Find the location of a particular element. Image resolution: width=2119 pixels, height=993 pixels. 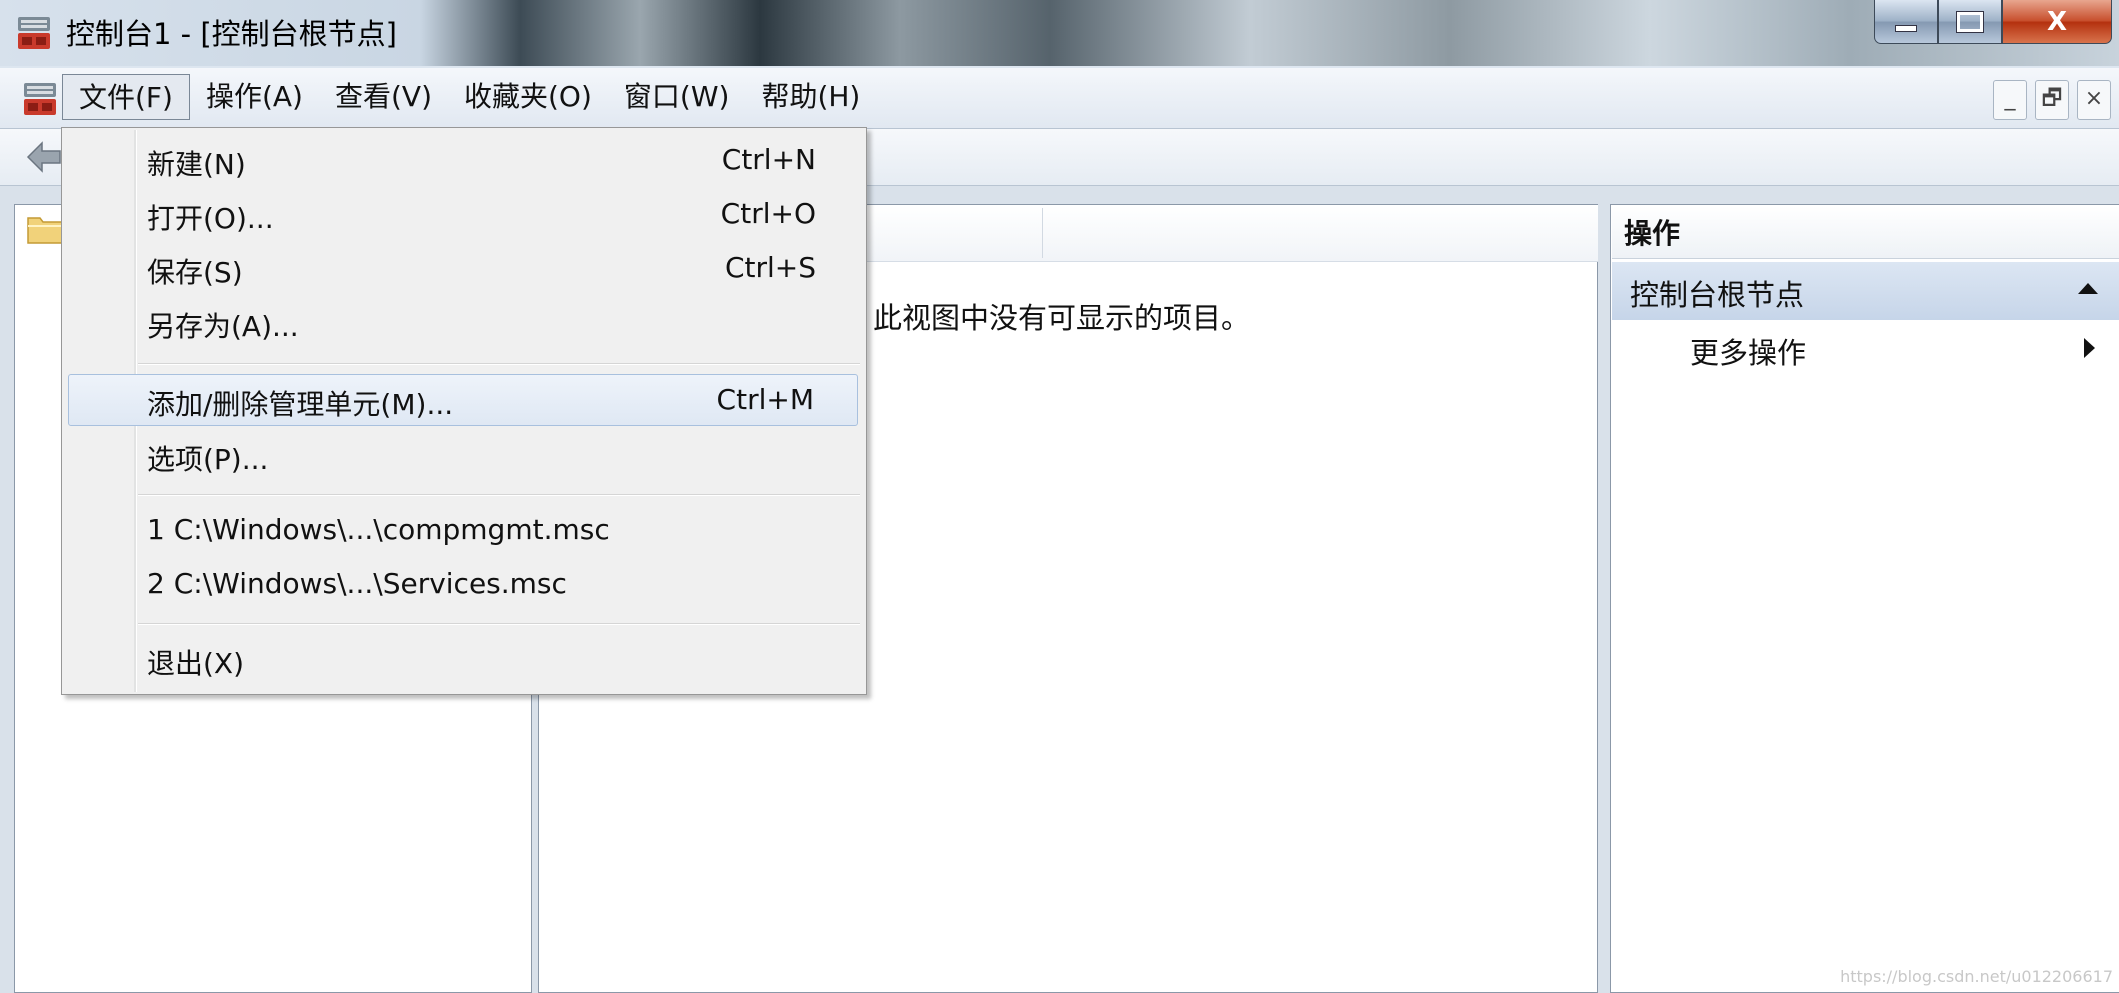

menu-help: 帮助(H) is located at coordinates (810, 97).